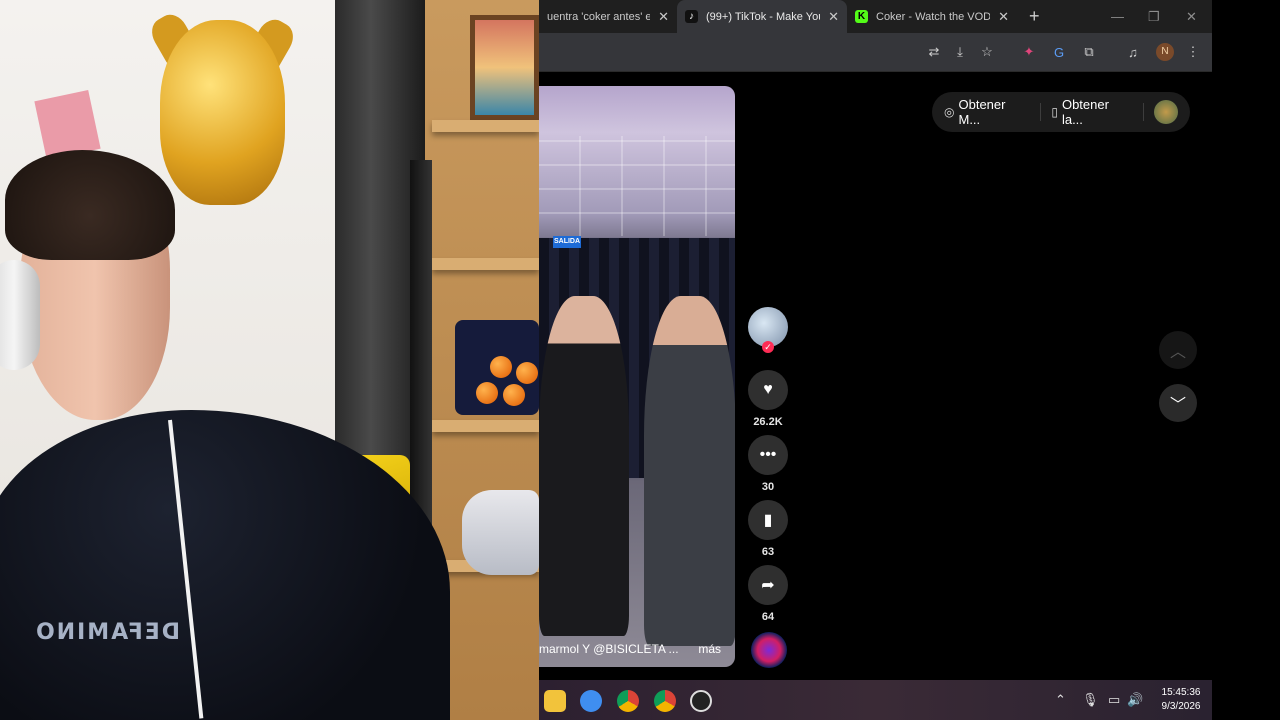 The width and height of the screenshot is (1280, 720). I want to click on hoodie-print: DEFAMINO, so click(106, 632).